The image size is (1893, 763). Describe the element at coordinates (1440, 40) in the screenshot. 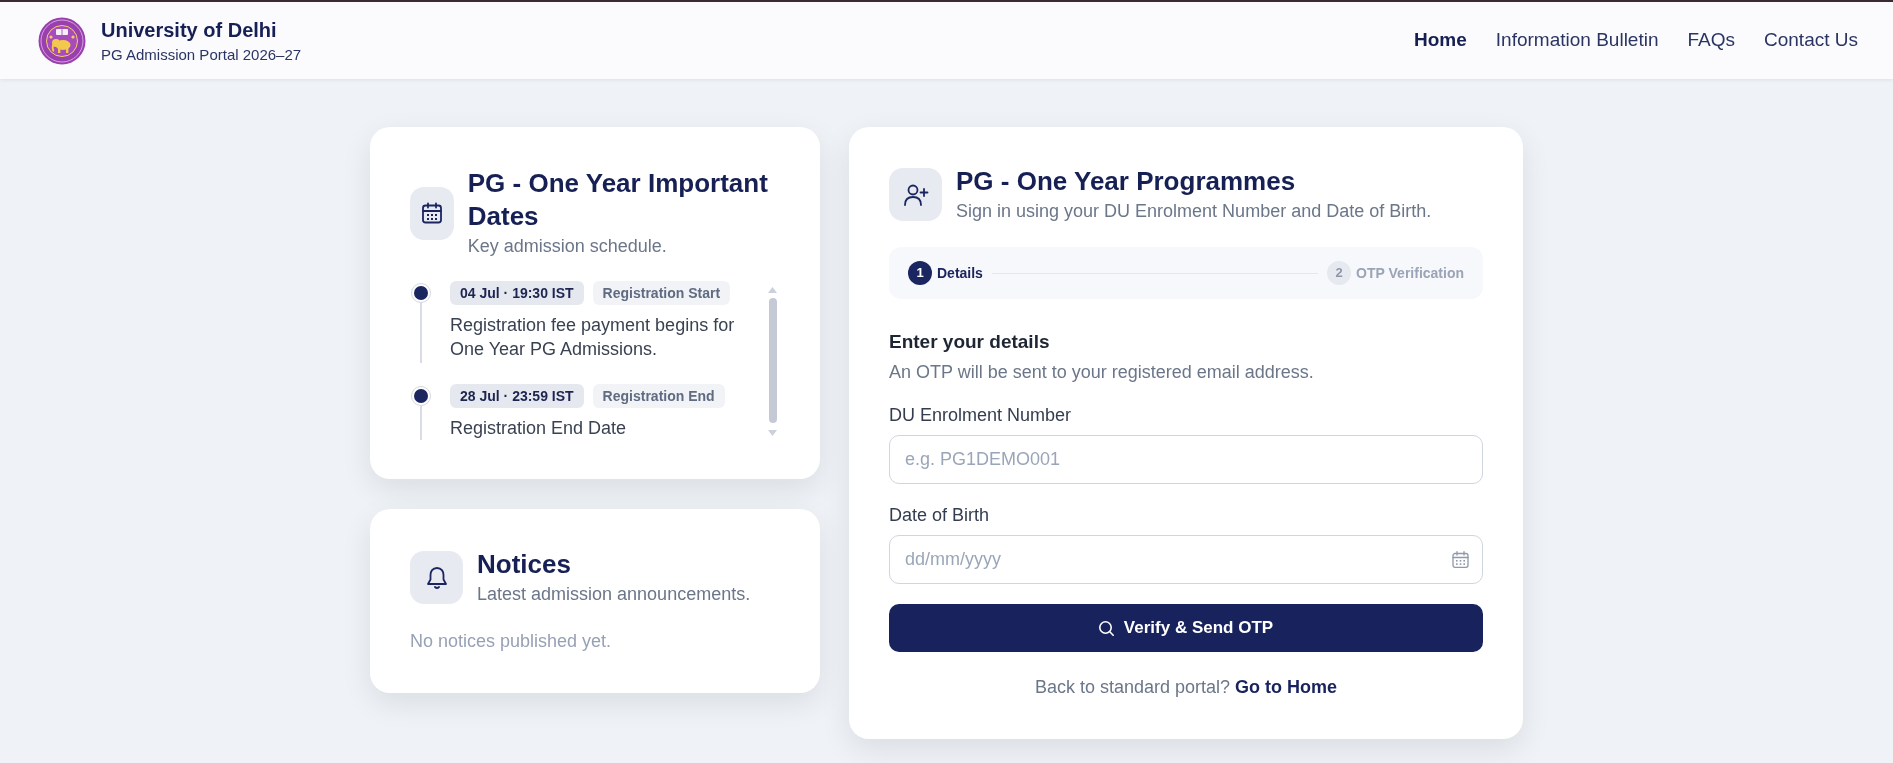

I see `nav-link: Home` at that location.